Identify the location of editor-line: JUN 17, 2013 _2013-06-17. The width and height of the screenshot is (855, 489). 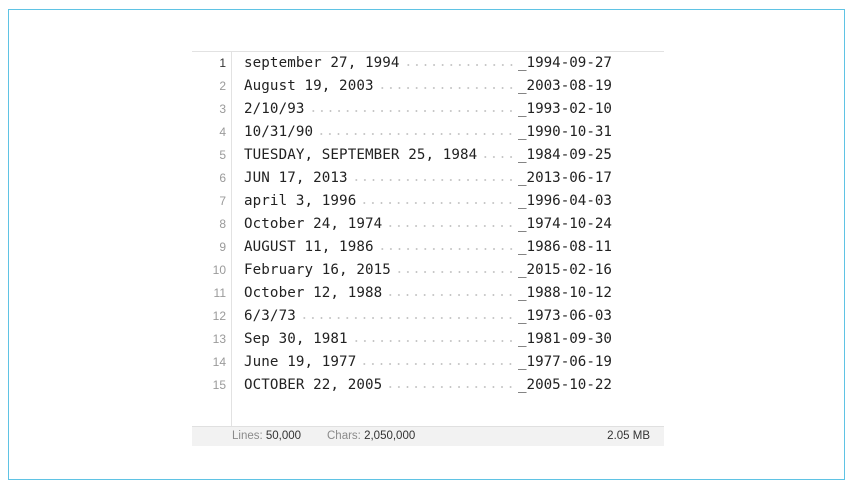
(448, 178).